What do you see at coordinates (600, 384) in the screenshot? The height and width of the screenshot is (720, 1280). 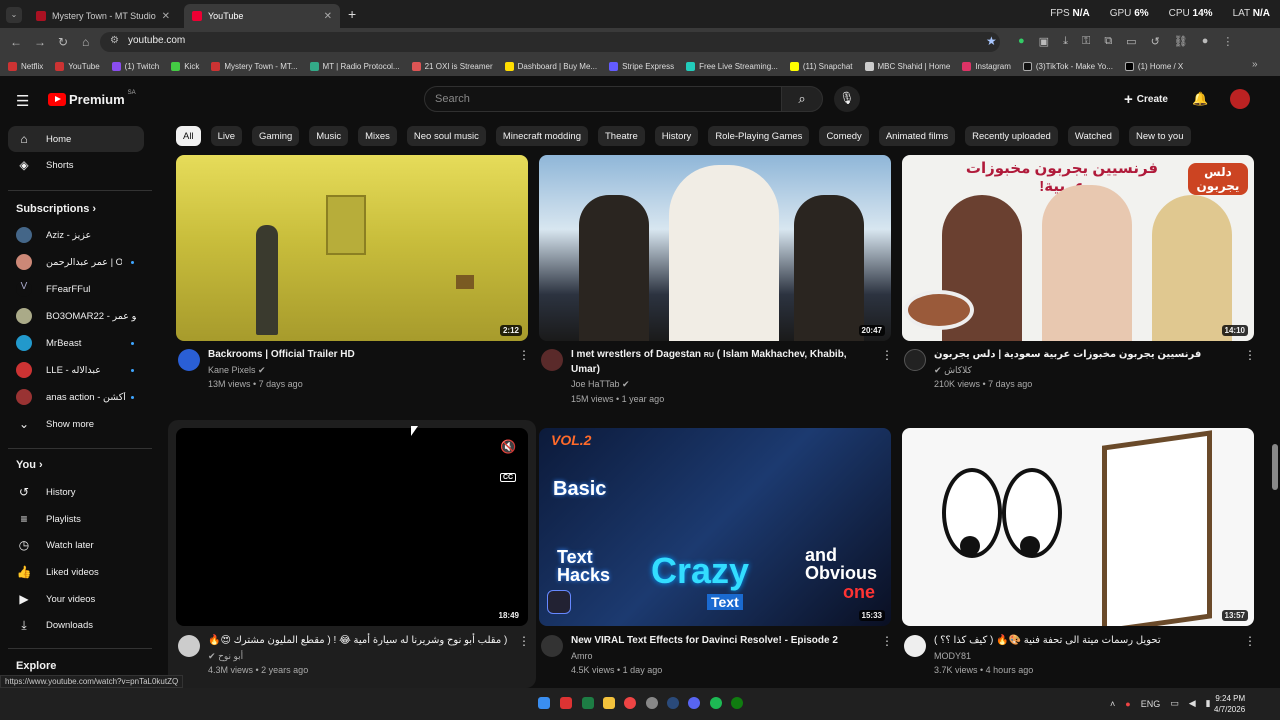 I see `channel-name: Joe HaTTab ✔` at bounding box center [600, 384].